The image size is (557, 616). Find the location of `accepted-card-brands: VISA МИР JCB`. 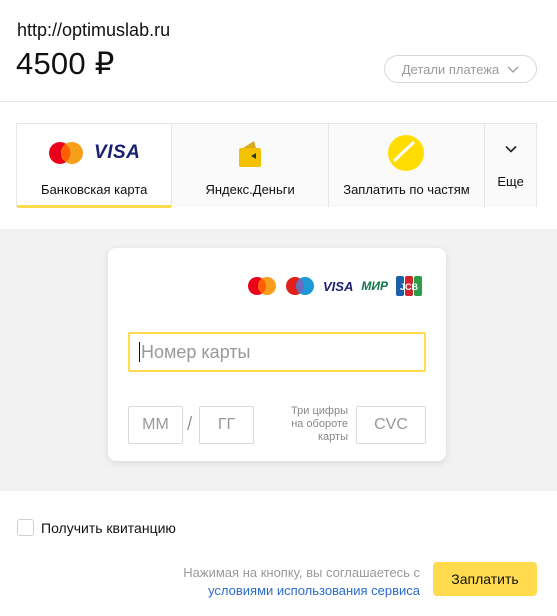

accepted-card-brands: VISA МИР JCB is located at coordinates (334, 286).